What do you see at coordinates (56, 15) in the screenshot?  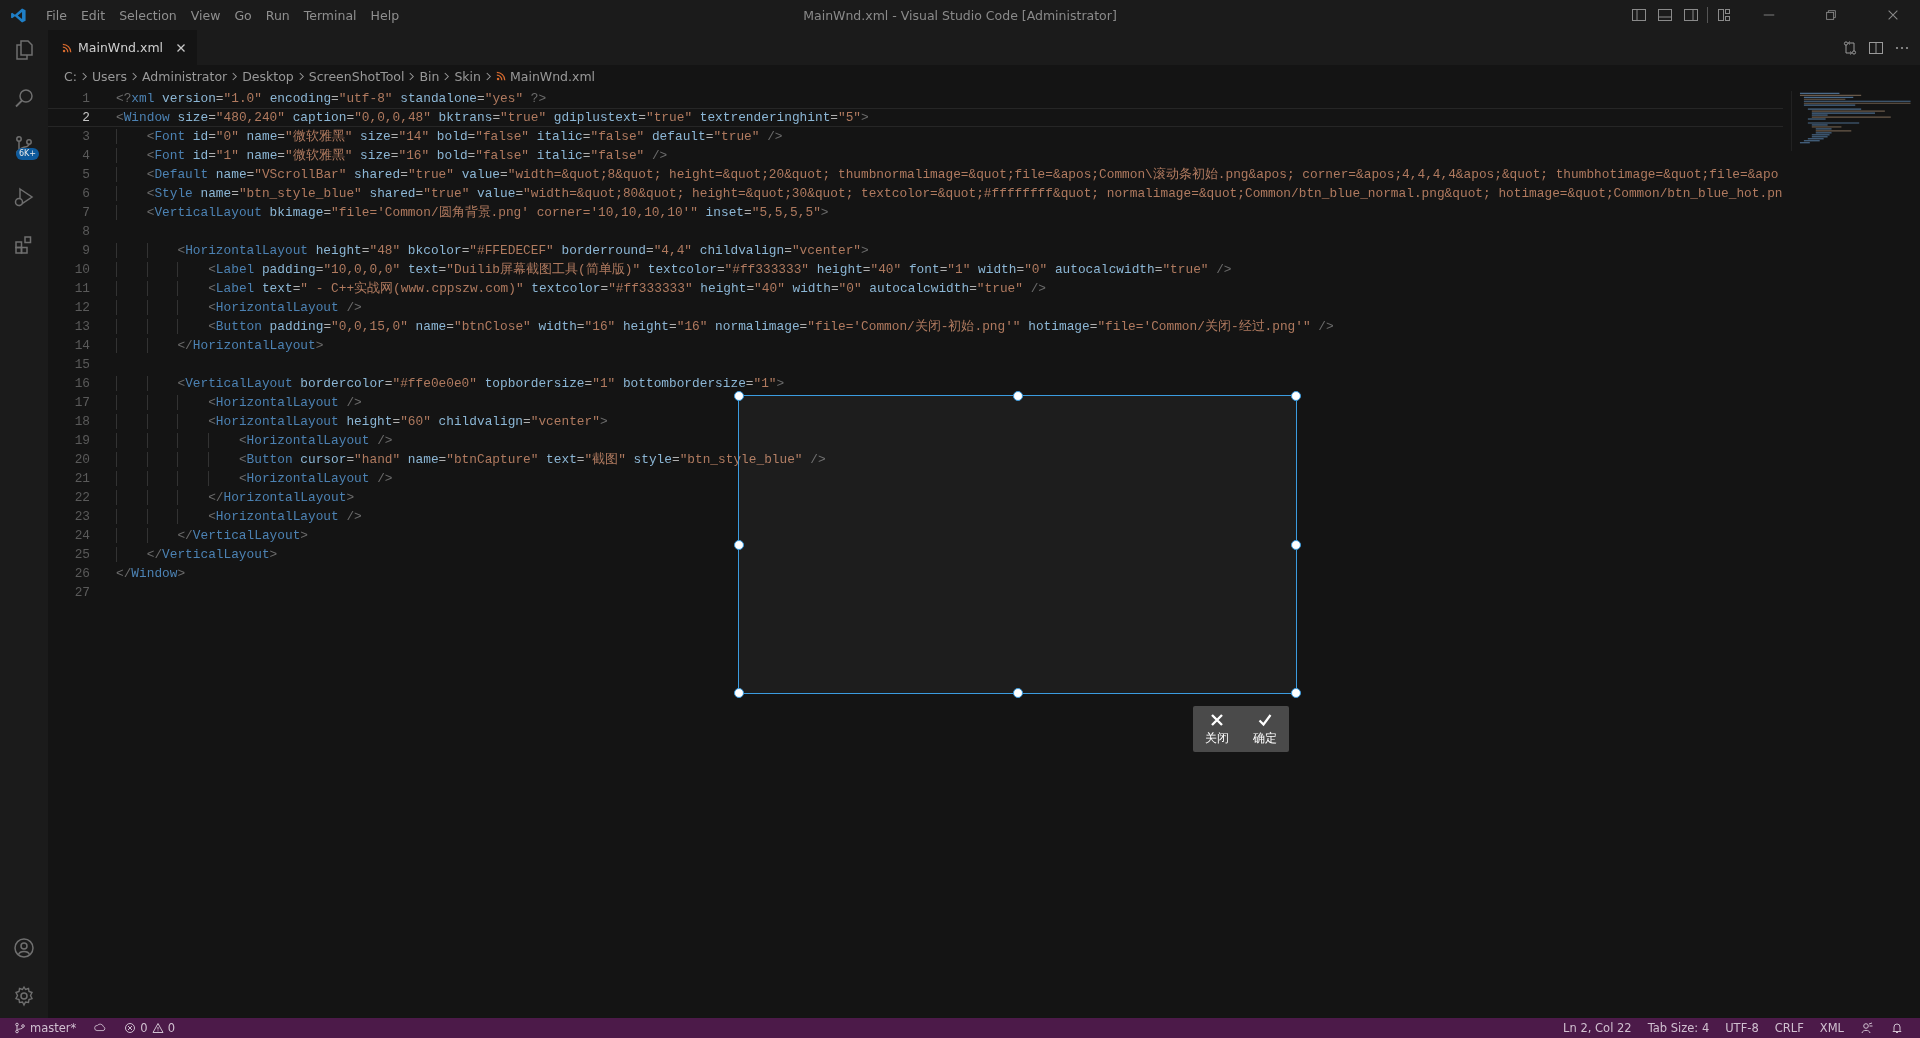 I see `menu-item: File` at bounding box center [56, 15].